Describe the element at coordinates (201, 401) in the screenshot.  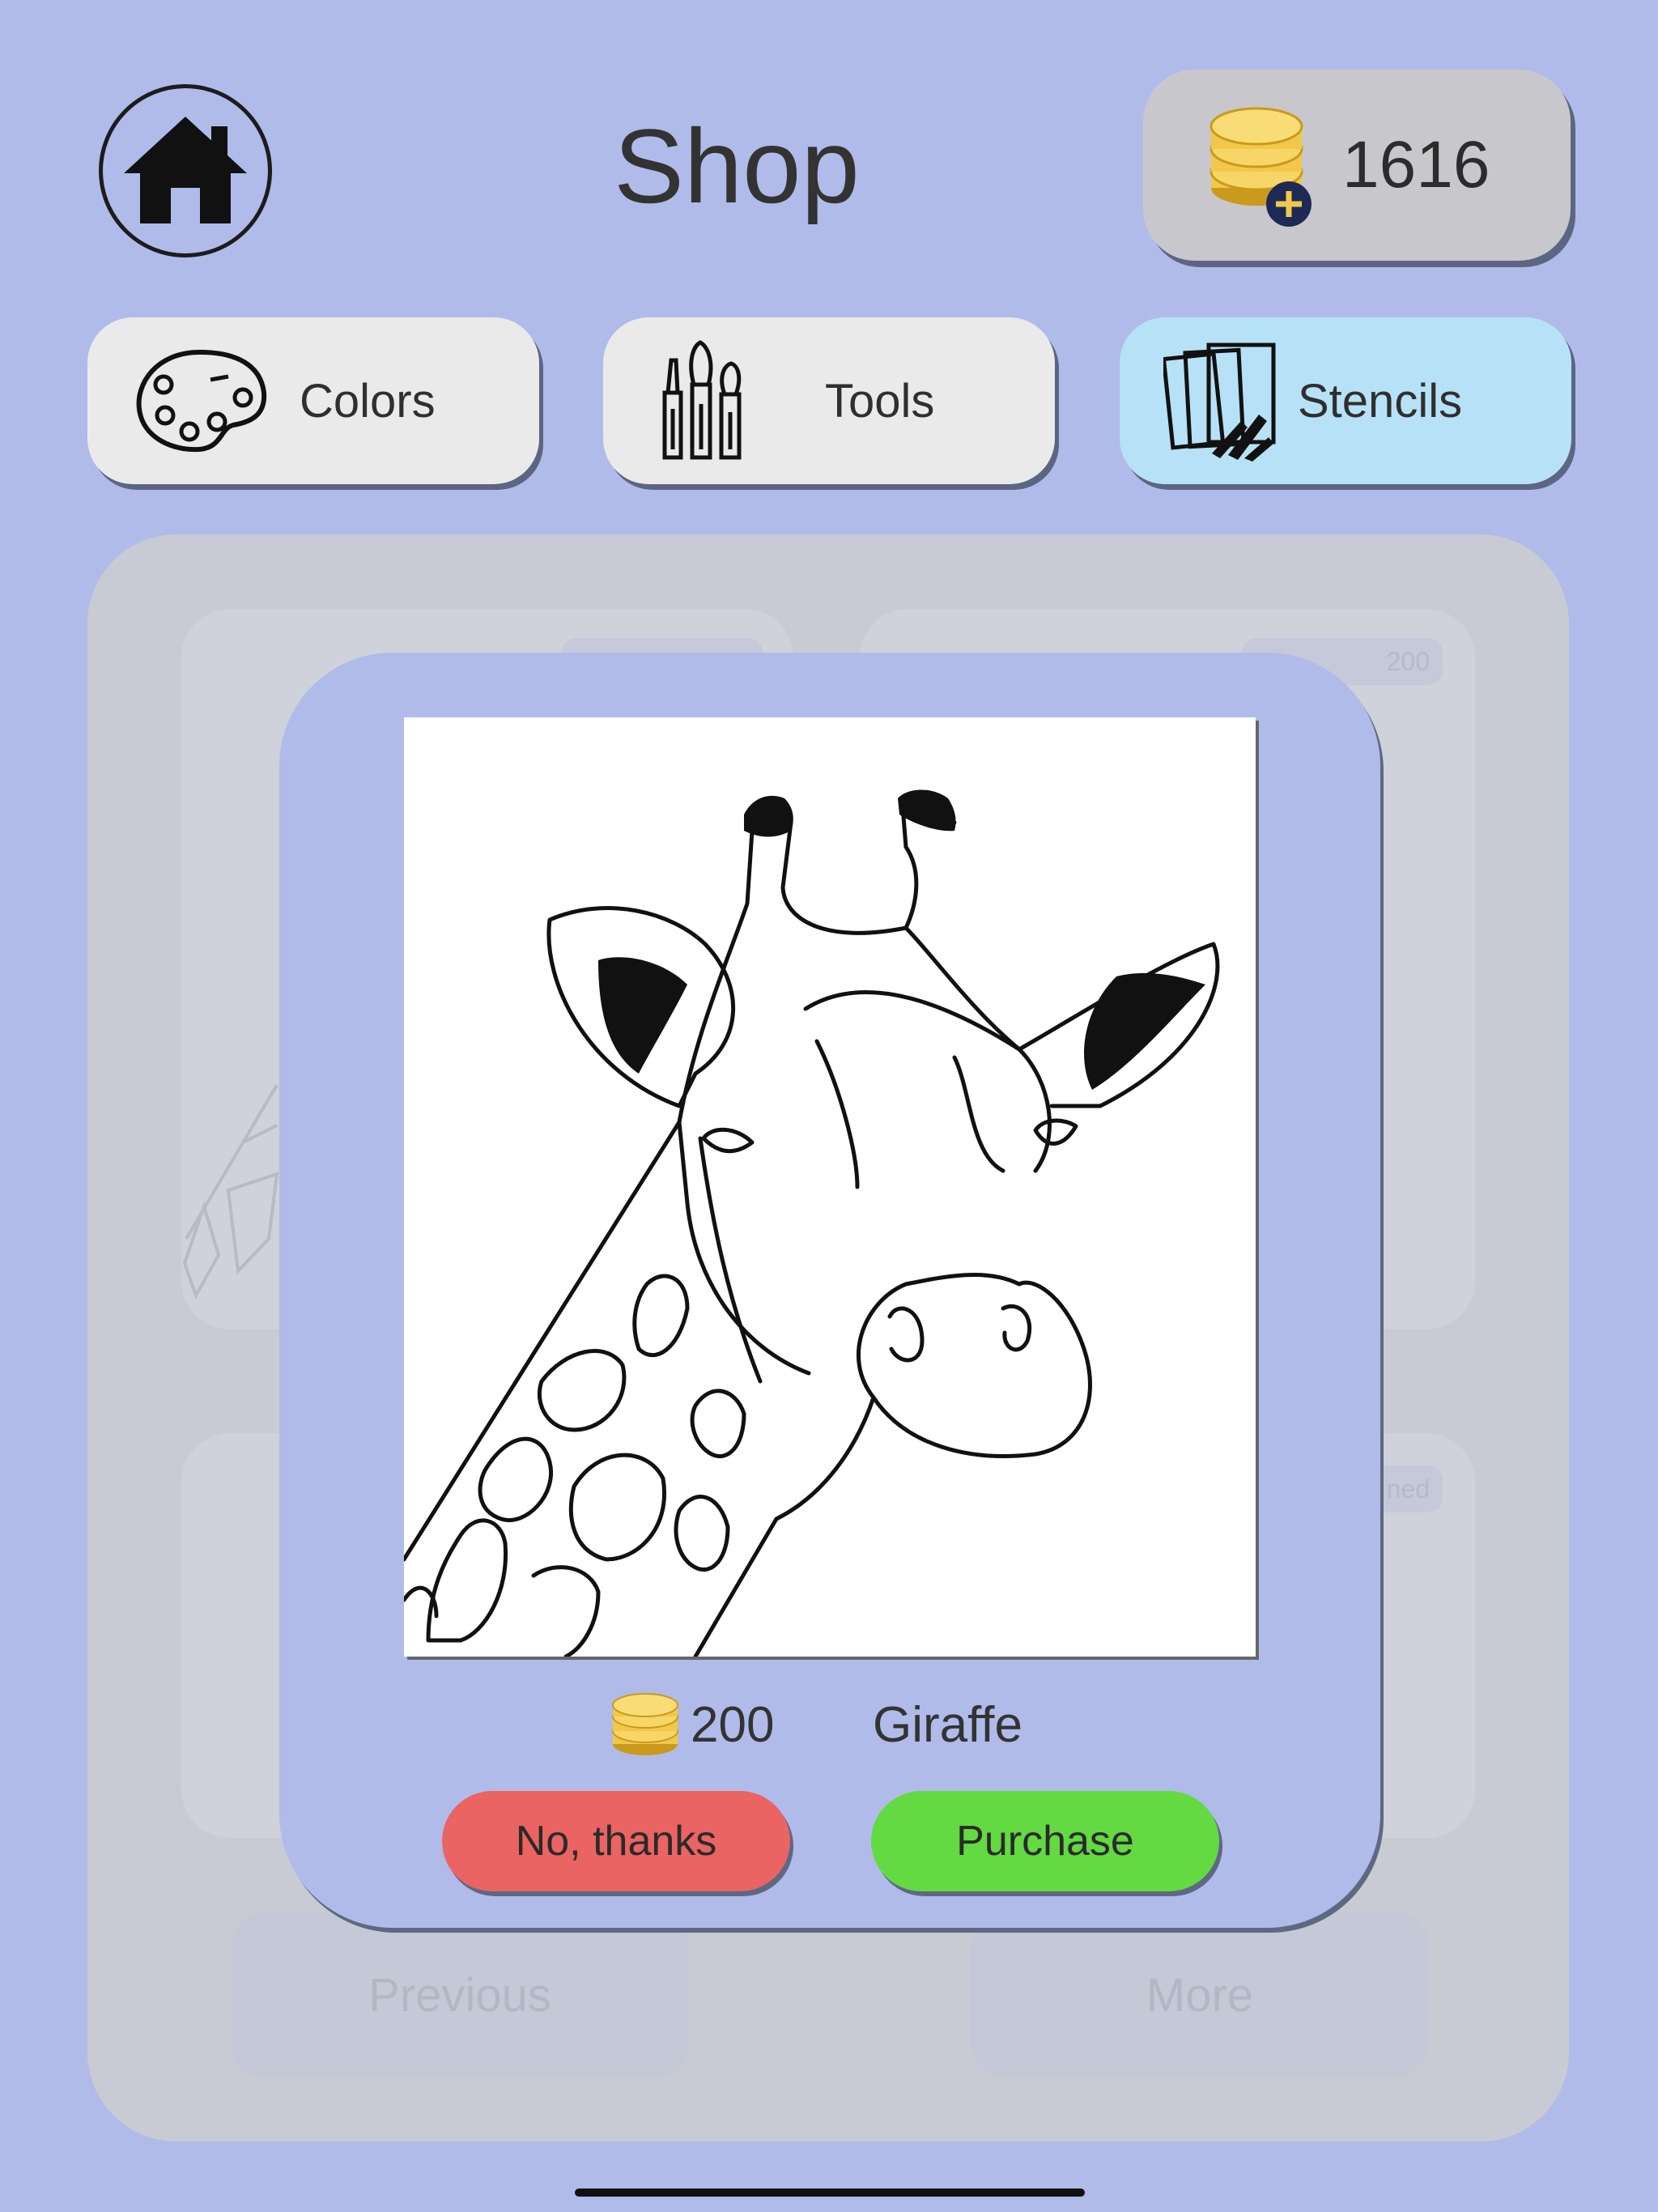
I see `palette-icon` at that location.